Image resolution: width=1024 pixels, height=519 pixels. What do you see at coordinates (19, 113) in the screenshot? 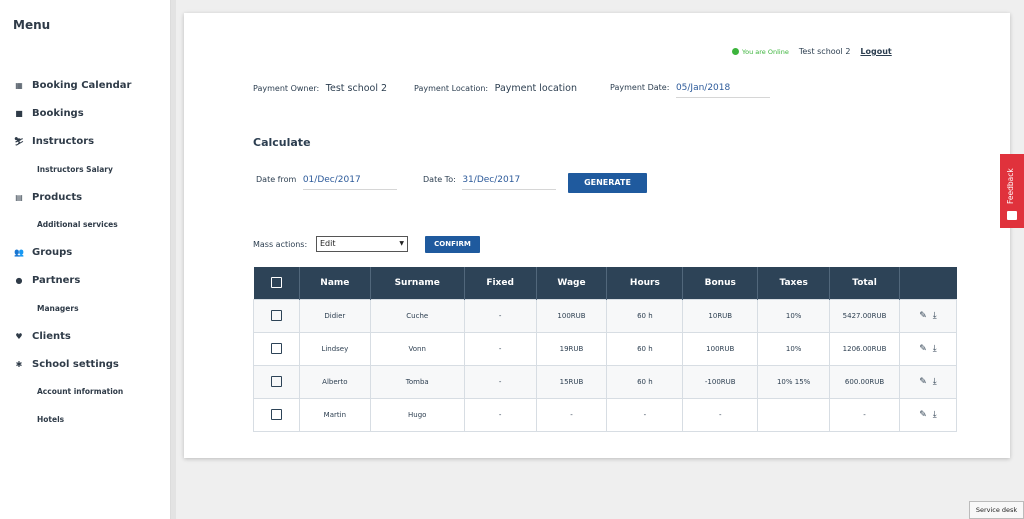
I see `book-icon: ■` at bounding box center [19, 113].